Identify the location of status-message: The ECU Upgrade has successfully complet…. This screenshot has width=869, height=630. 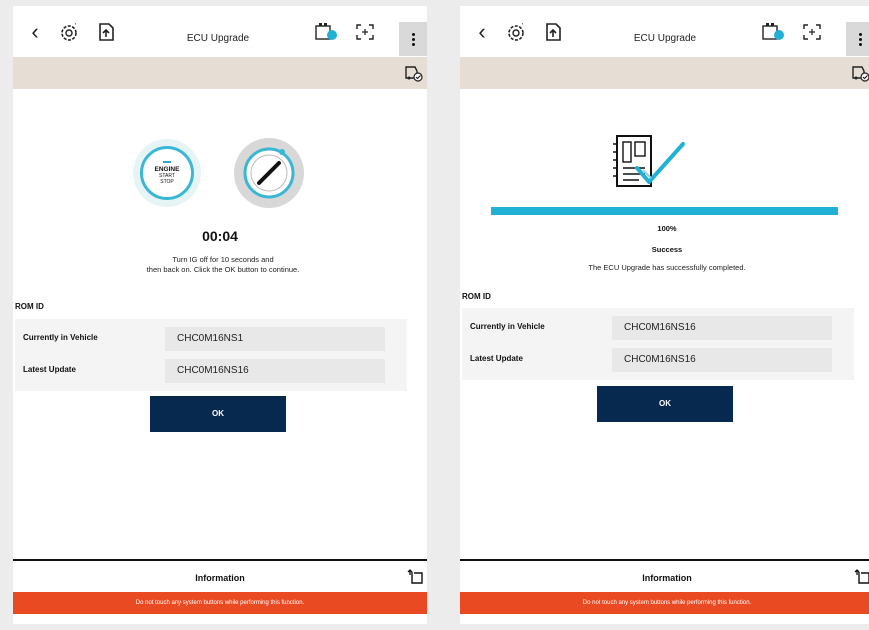
(667, 267).